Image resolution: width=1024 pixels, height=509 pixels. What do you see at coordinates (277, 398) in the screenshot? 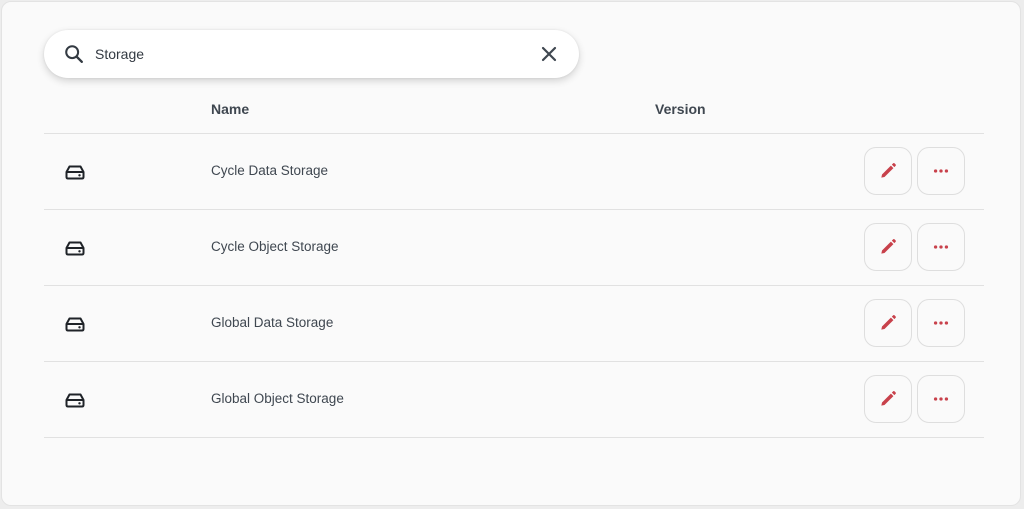
I see `row-name: Global Object Storage` at bounding box center [277, 398].